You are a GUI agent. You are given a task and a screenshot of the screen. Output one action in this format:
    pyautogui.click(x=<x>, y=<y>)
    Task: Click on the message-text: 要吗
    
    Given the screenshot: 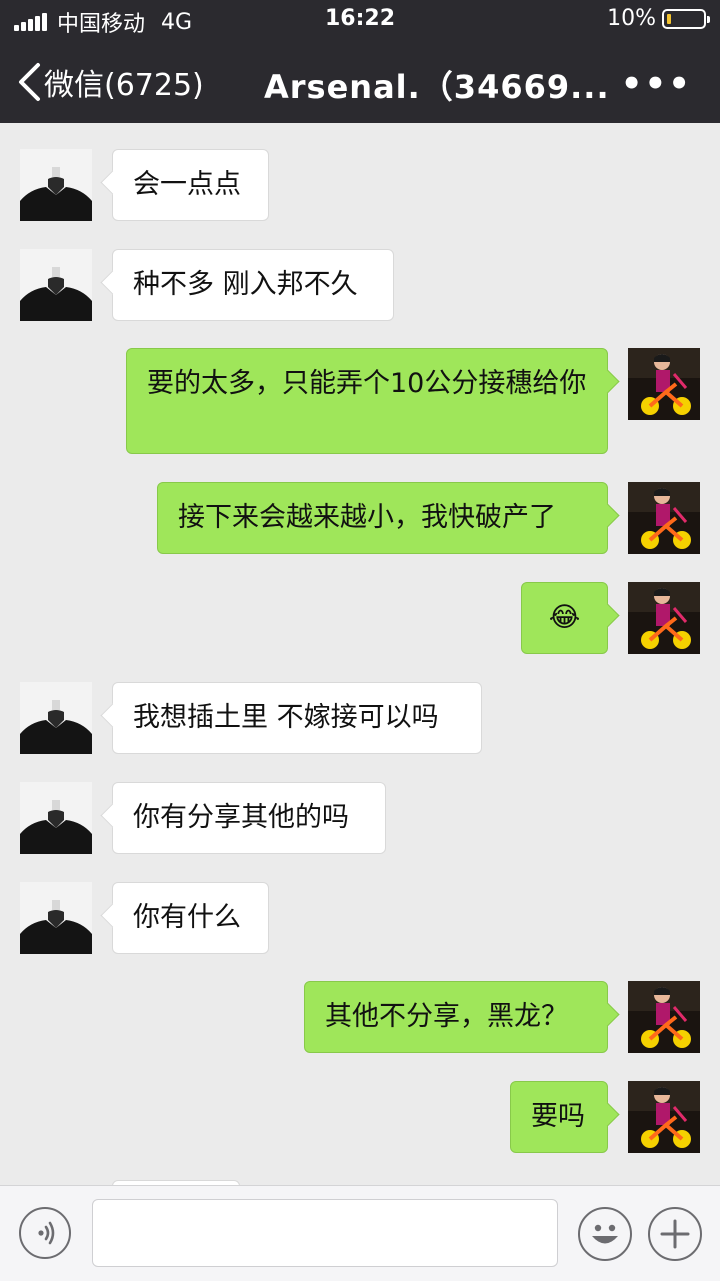 What is the action you would take?
    pyautogui.click(x=558, y=1116)
    